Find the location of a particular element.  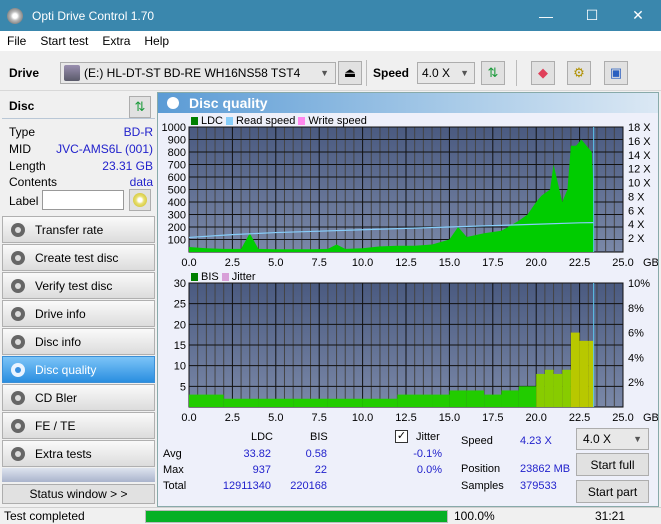

nav-cd-bler: CD Bler is located at coordinates (78, 397).